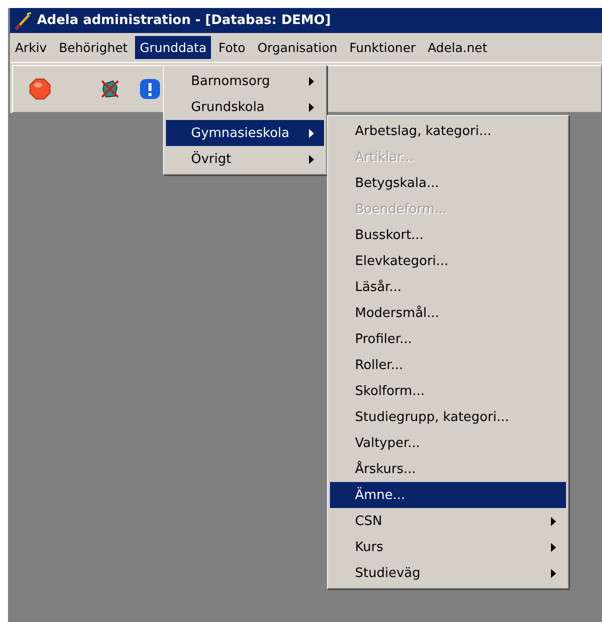  What do you see at coordinates (382, 47) in the screenshot?
I see `menu-item: Funktioner` at bounding box center [382, 47].